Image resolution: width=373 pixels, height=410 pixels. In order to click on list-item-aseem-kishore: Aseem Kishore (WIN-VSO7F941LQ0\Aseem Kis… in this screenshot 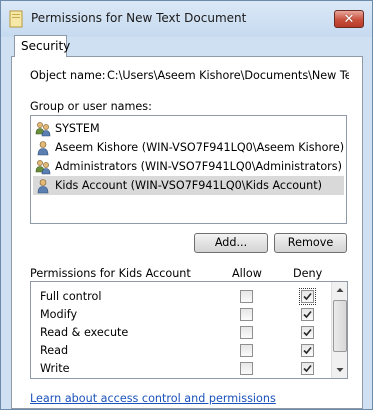, I will do `click(188, 147)`.